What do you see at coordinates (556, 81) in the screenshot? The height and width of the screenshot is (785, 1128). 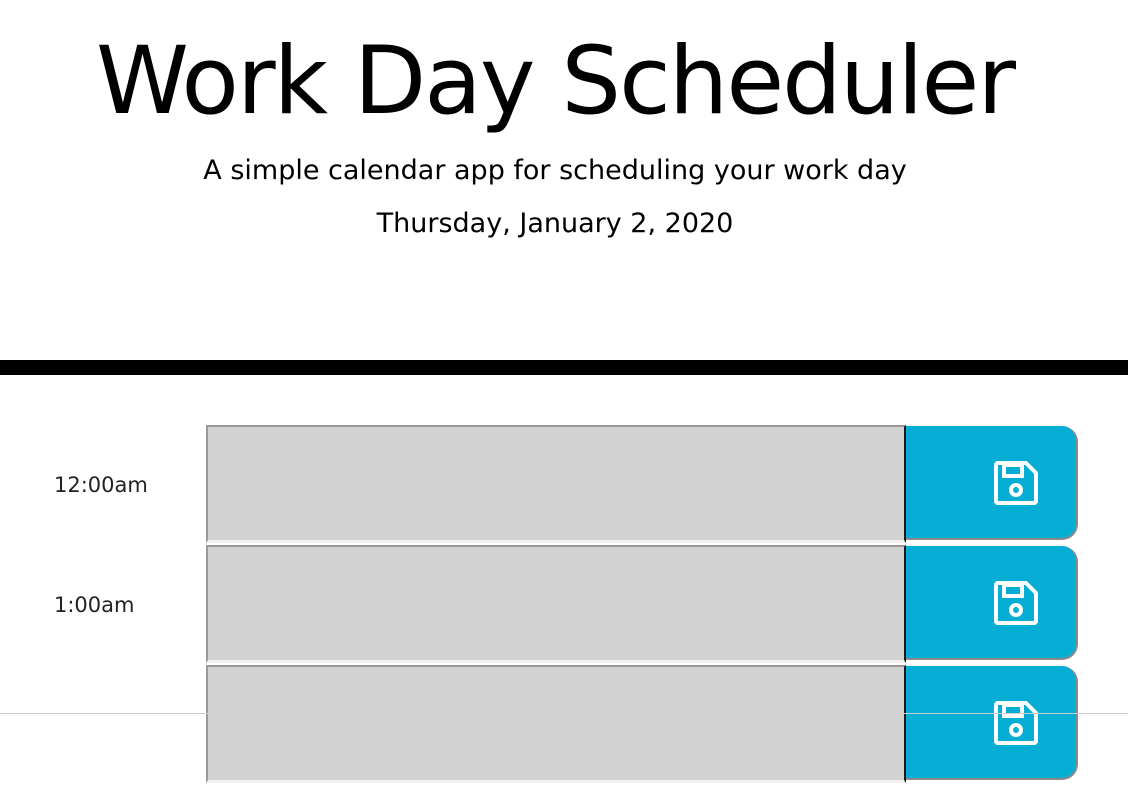 I see `page-title: Work Day Scheduler` at bounding box center [556, 81].